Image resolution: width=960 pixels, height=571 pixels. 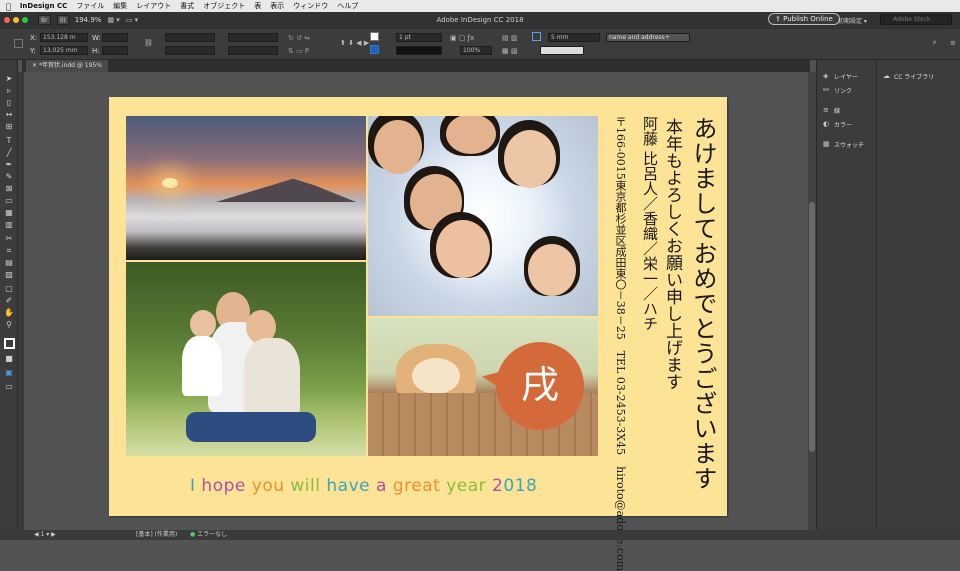 I want to click on rectangle-frame-tool-icon: ⊠, so click(x=9, y=188).